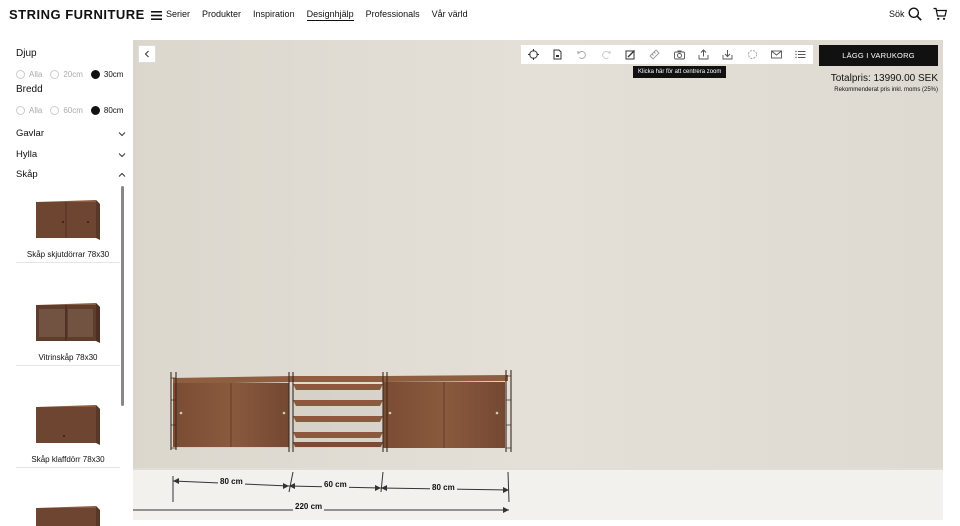  What do you see at coordinates (800, 54) in the screenshot?
I see `list-icon` at bounding box center [800, 54].